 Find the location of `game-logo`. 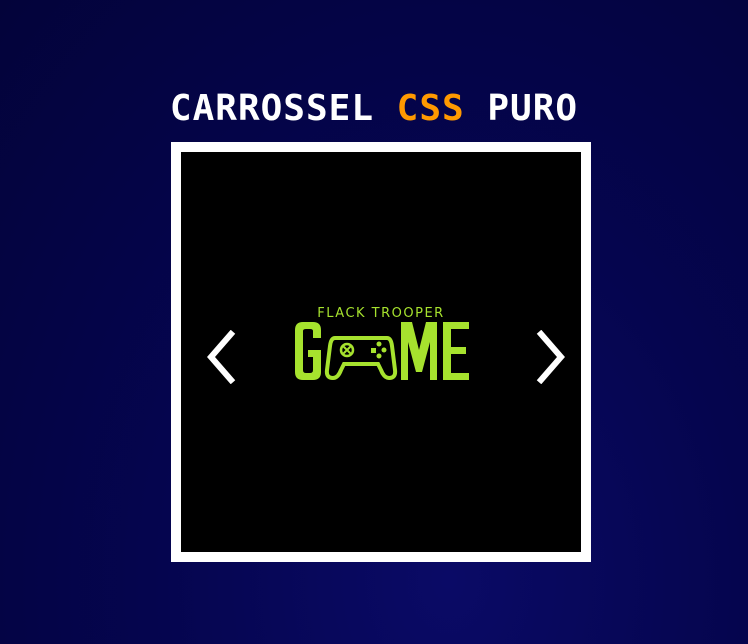

game-logo is located at coordinates (386, 351).